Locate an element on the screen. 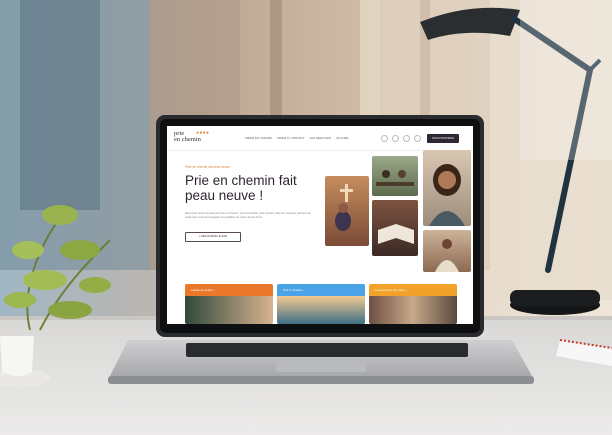 Image resolution: width=612 pixels, height=435 pixels. hero-title: Prie en chemin fait peau neuve ! is located at coordinates (255, 188).